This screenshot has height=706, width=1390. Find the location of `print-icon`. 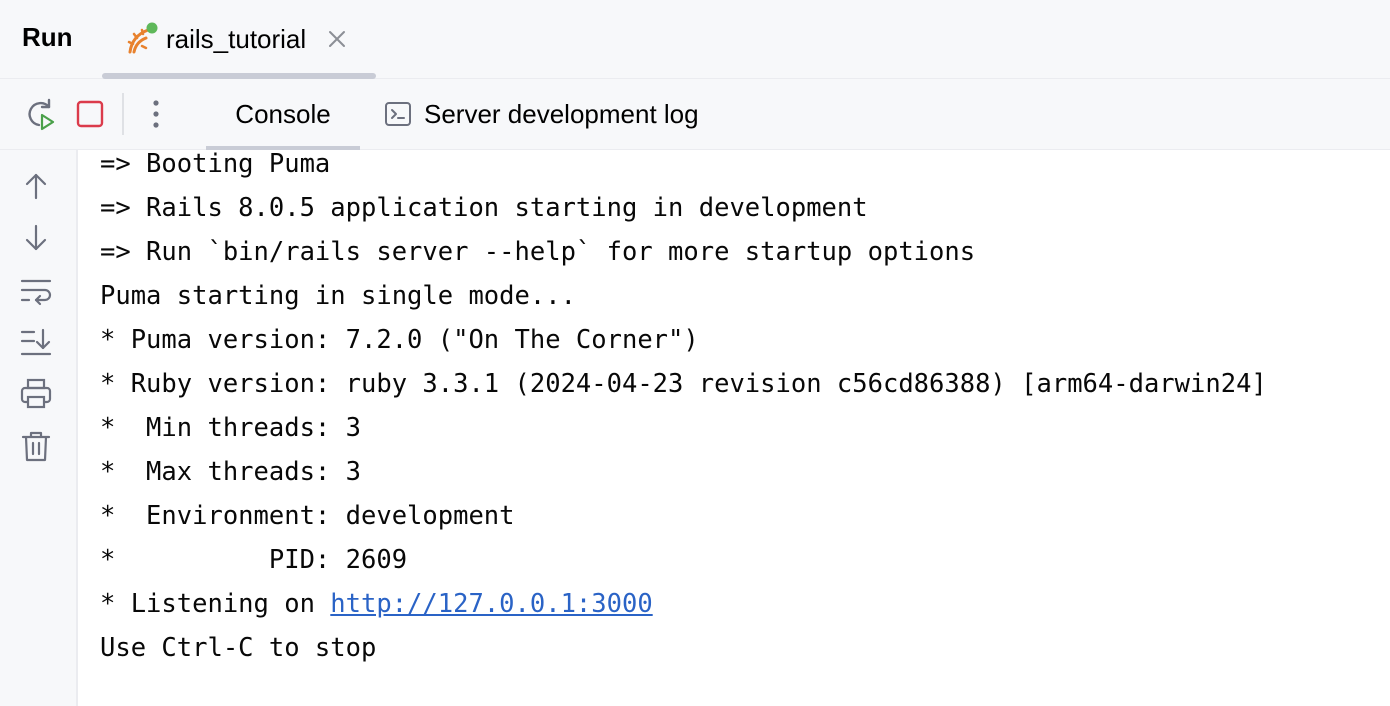

print-icon is located at coordinates (36, 393).